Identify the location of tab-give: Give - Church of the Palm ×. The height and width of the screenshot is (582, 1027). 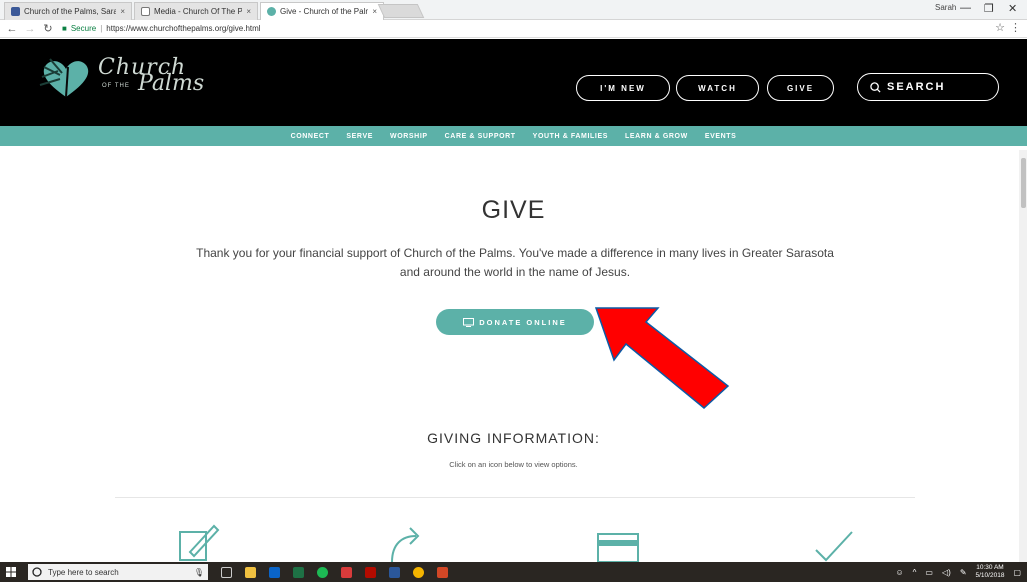
(322, 11).